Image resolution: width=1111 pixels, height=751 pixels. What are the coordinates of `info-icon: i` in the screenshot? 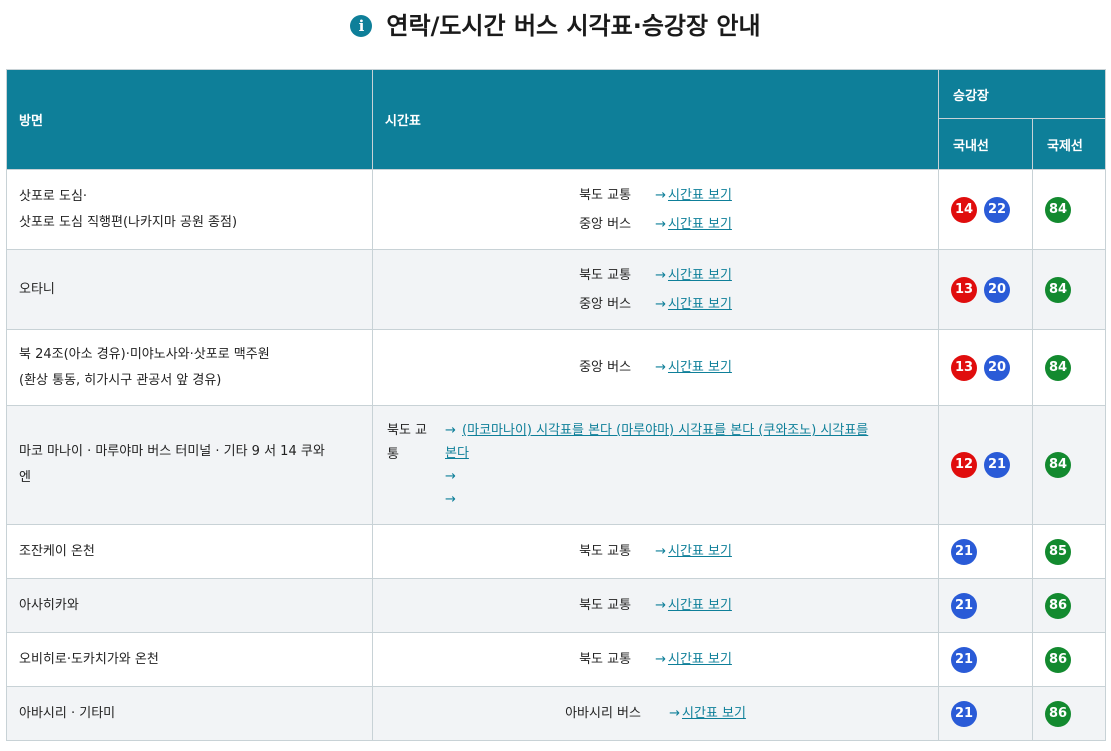 It's located at (361, 26).